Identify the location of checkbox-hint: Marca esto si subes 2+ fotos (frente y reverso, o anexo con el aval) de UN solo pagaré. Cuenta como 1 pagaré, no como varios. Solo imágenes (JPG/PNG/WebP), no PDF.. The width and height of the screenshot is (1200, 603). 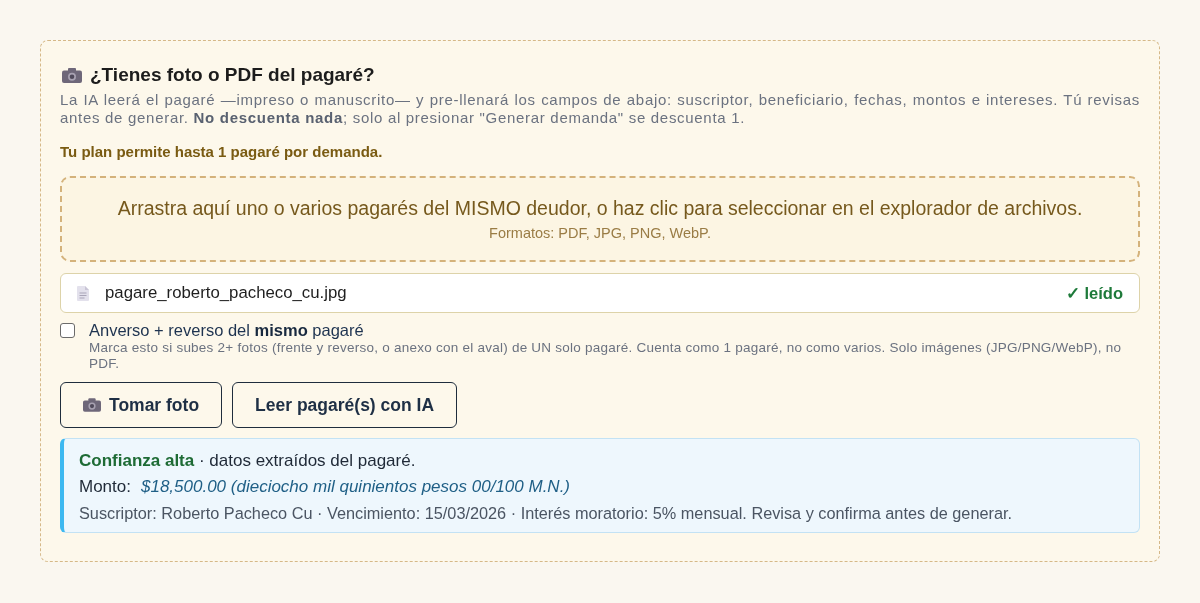
(606, 356).